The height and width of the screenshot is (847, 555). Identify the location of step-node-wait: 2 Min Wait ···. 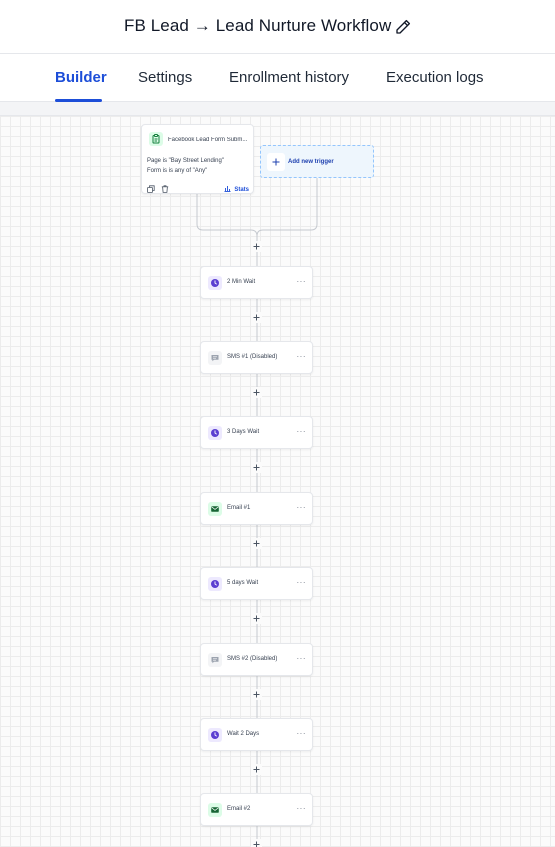
(256, 282).